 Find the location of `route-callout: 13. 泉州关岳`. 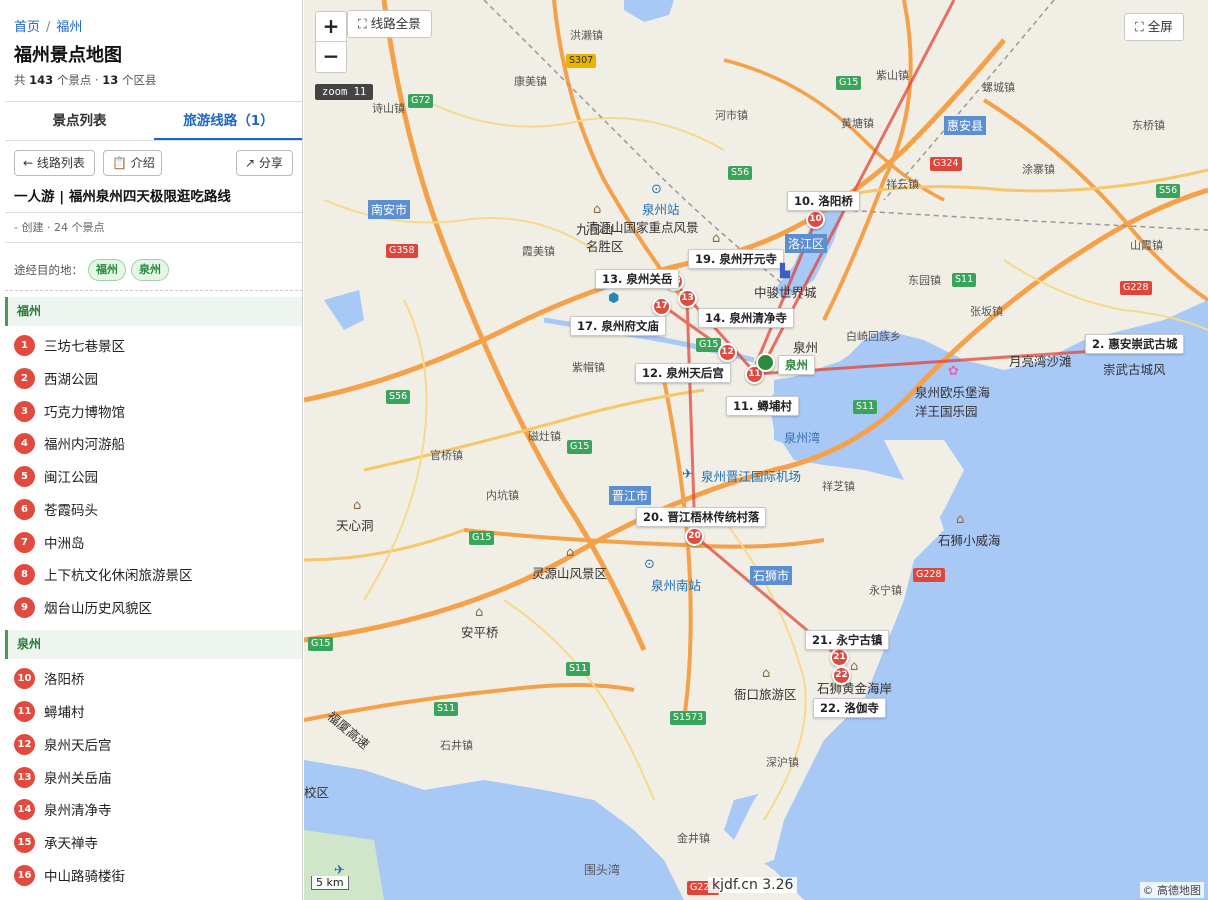

route-callout: 13. 泉州关岳 is located at coordinates (637, 279).